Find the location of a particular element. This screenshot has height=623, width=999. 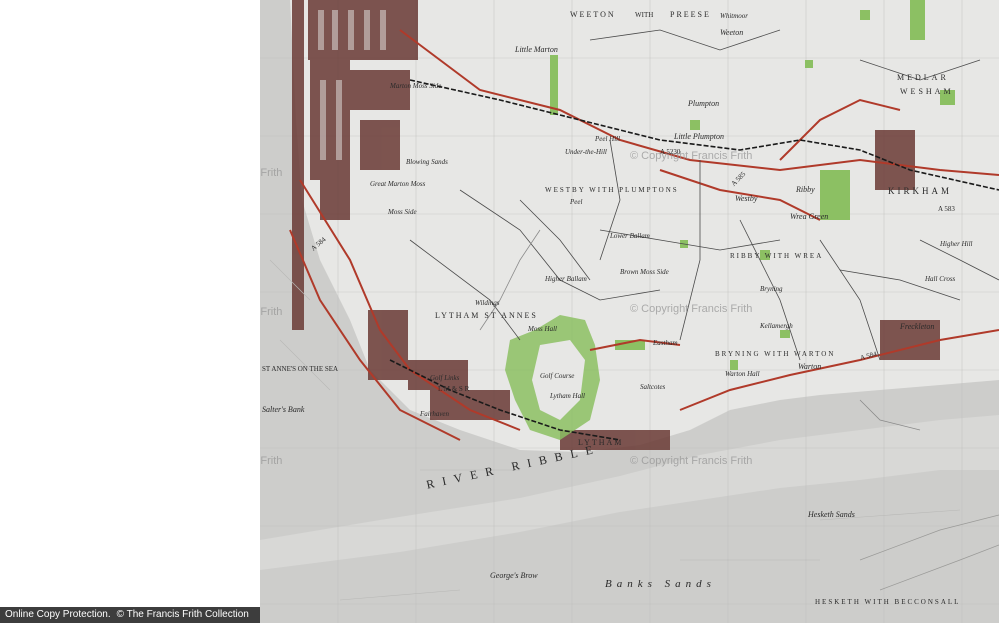

copyright-text: © The Francis Frith Collection is located at coordinates (182, 614).